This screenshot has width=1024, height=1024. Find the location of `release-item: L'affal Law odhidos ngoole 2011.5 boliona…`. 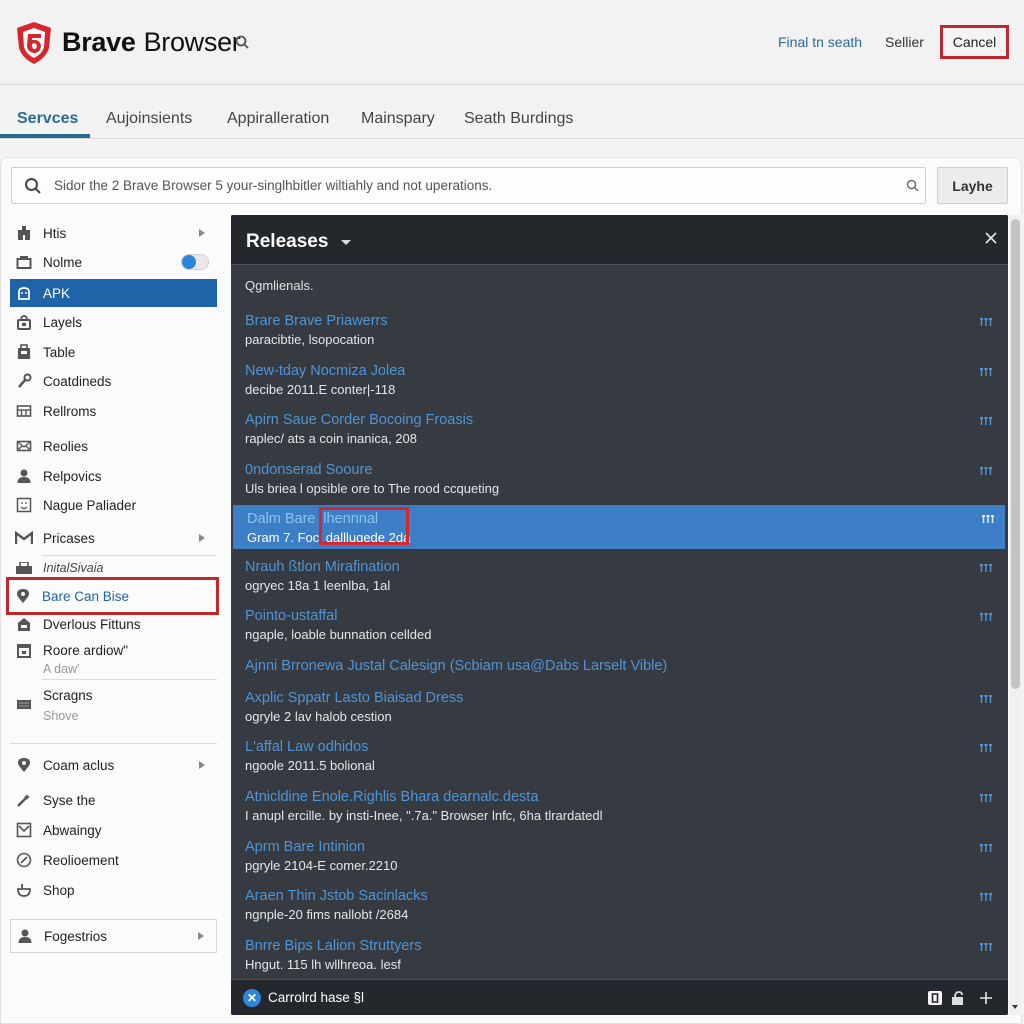

release-item: L'affal Law odhidos ngoole 2011.5 boliona… is located at coordinates (619, 763).